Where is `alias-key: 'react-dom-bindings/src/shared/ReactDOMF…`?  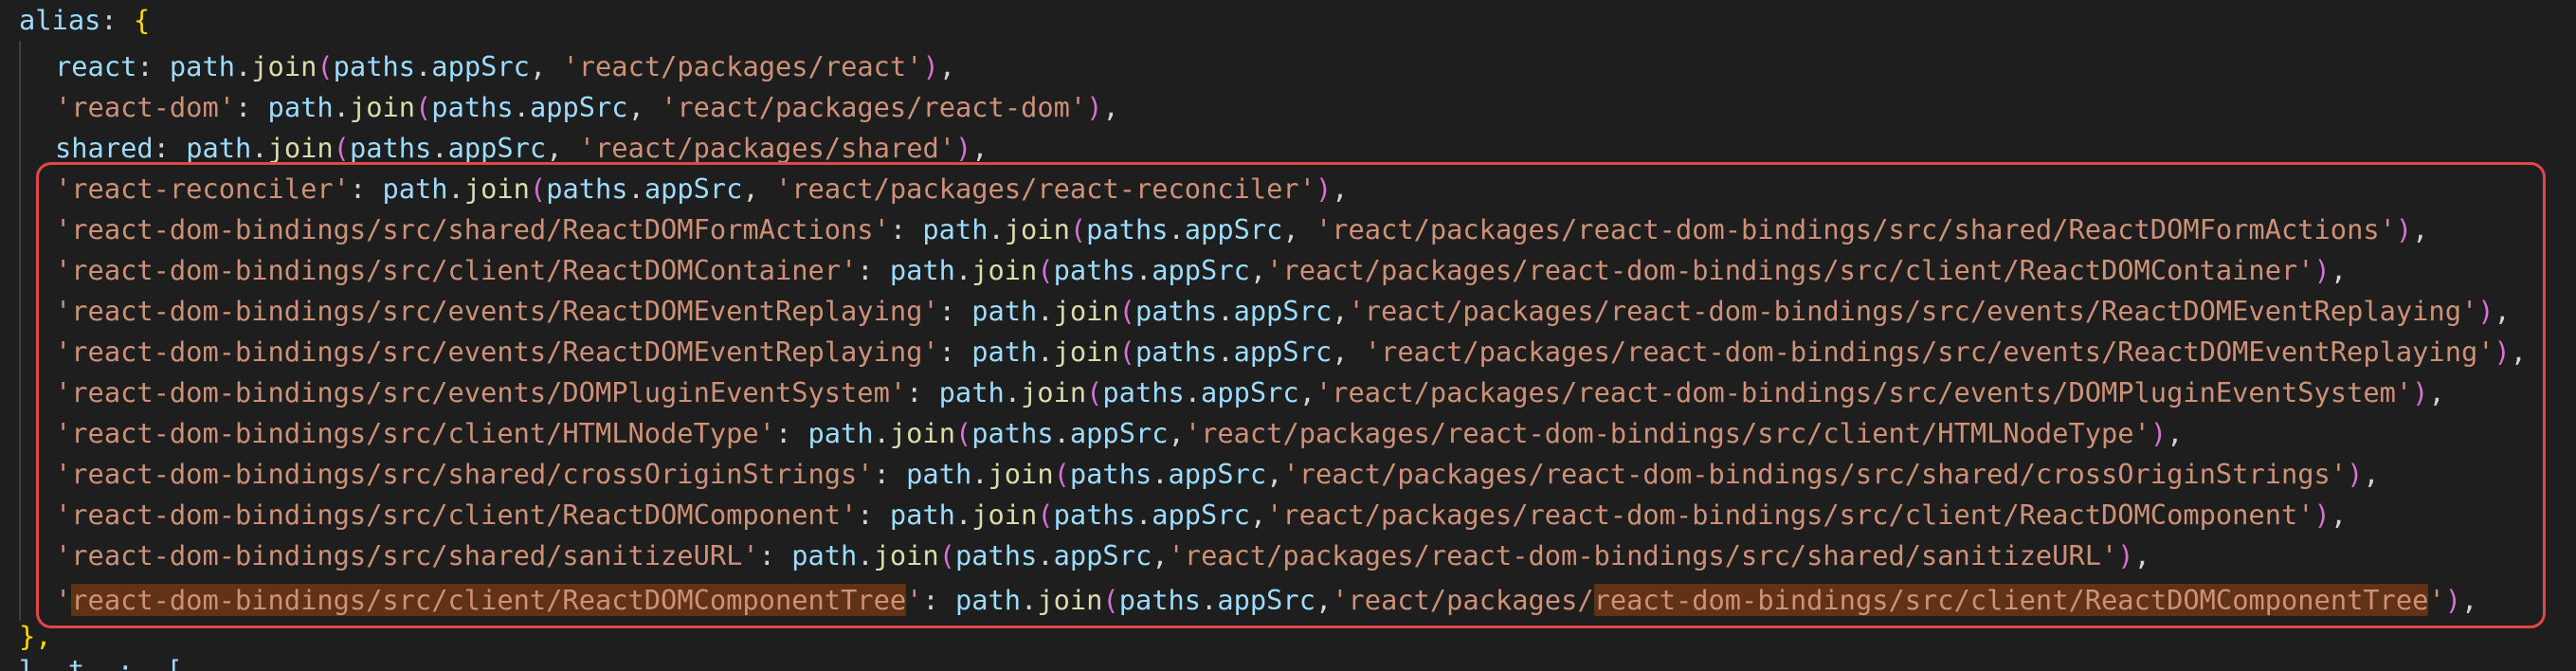
alias-key: 'react-dom-bindings/src/shared/ReactDOMF… is located at coordinates (472, 229).